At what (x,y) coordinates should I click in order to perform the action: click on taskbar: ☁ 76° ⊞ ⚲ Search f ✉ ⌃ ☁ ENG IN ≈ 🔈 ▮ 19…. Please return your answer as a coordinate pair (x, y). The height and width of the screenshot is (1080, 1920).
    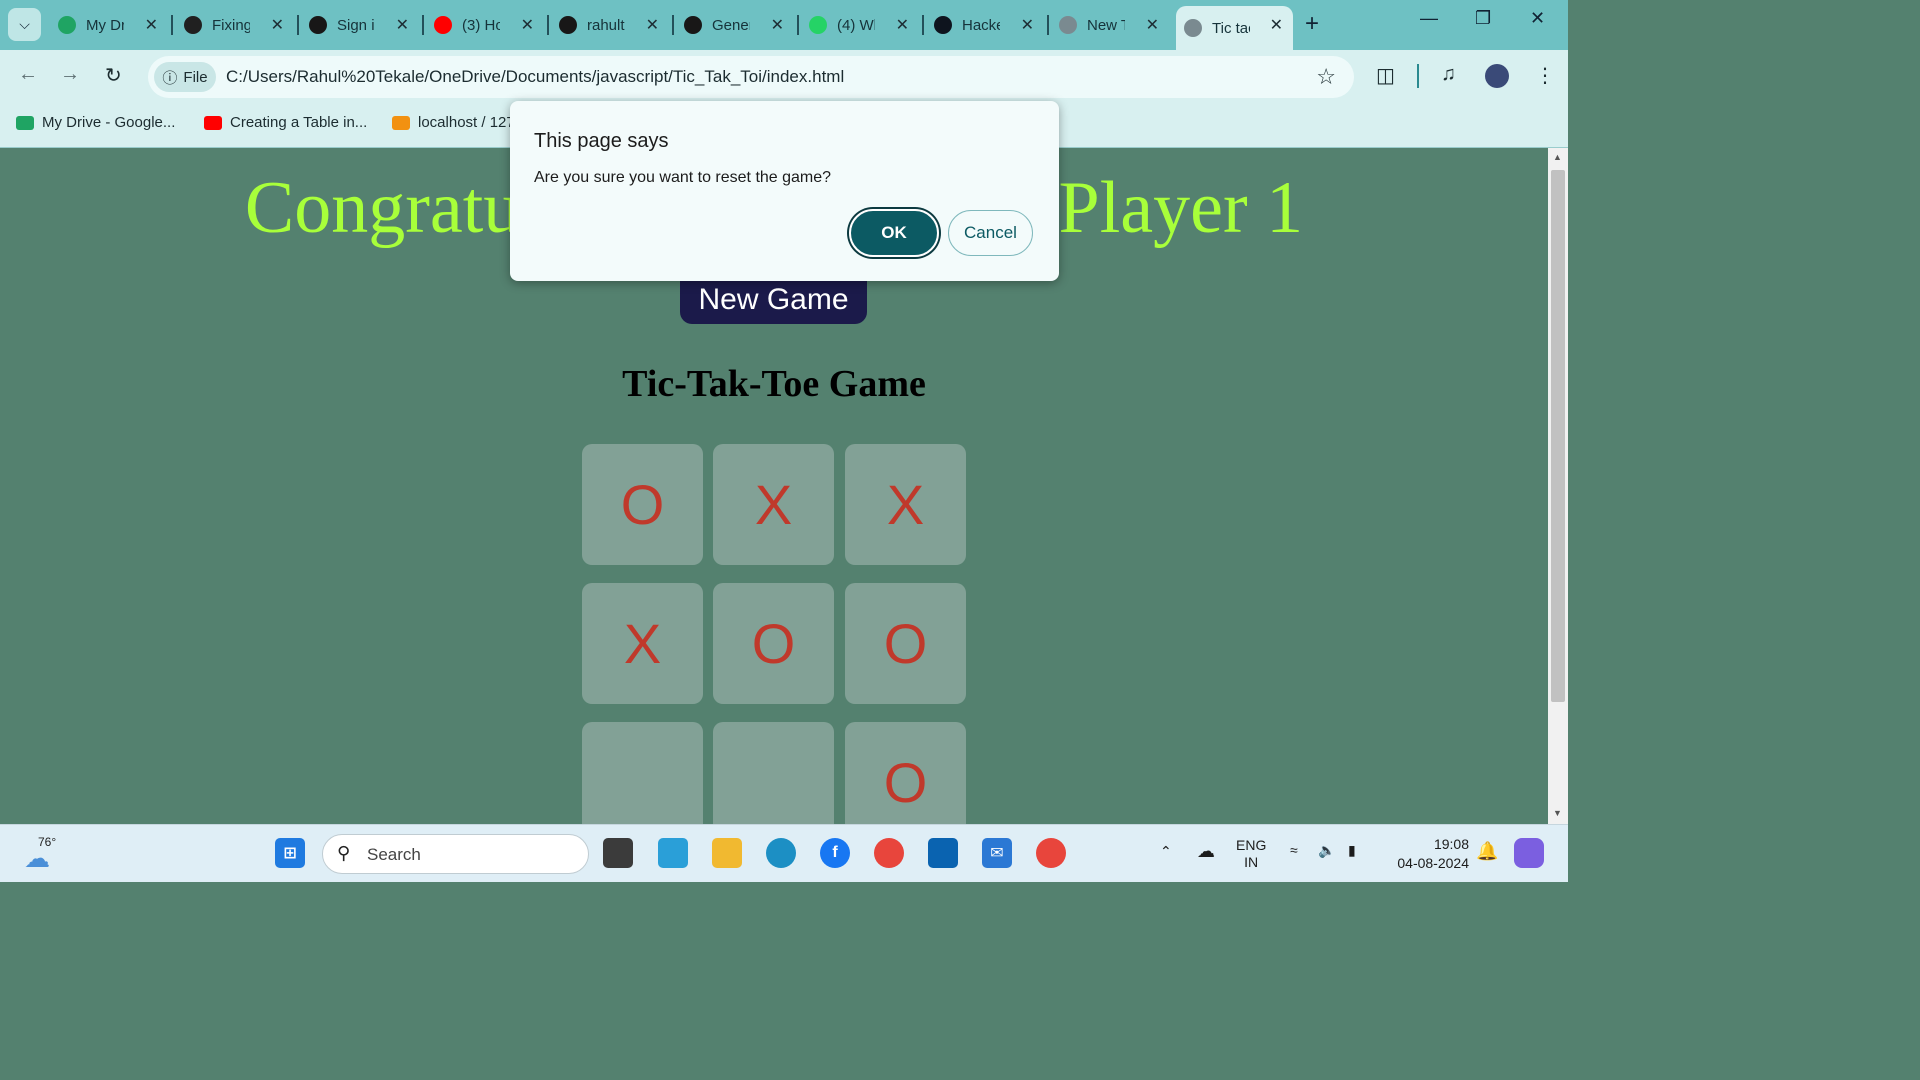
    Looking at the image, I should click on (784, 853).